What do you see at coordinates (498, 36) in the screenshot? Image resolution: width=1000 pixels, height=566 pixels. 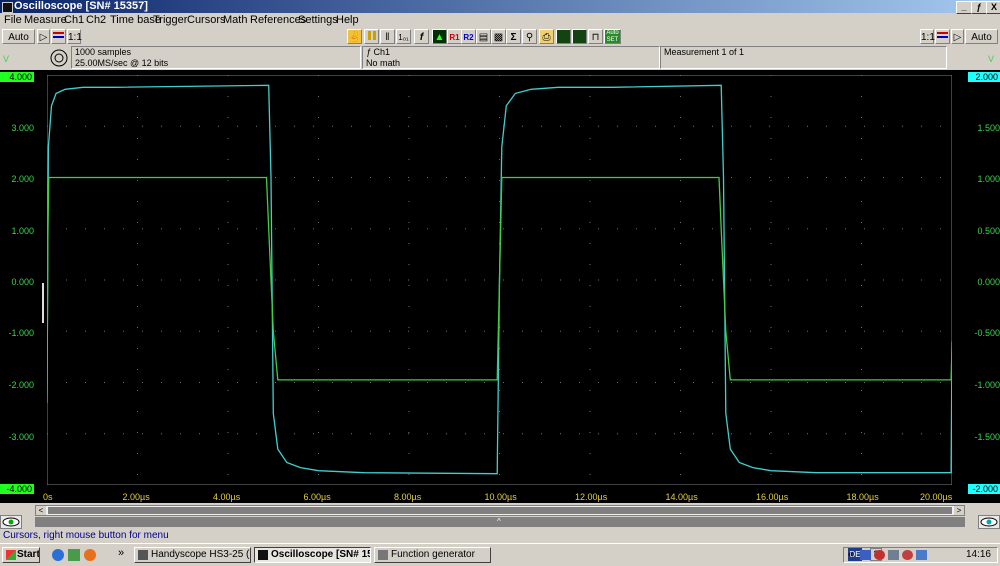 I see `network-icon: ▩` at bounding box center [498, 36].